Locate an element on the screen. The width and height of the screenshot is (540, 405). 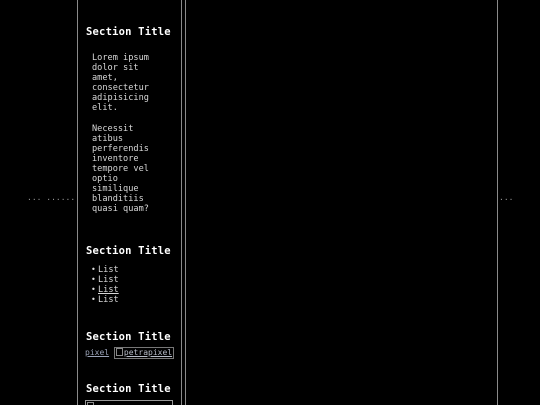
section-list: List List List List is located at coordinates (105, 285).